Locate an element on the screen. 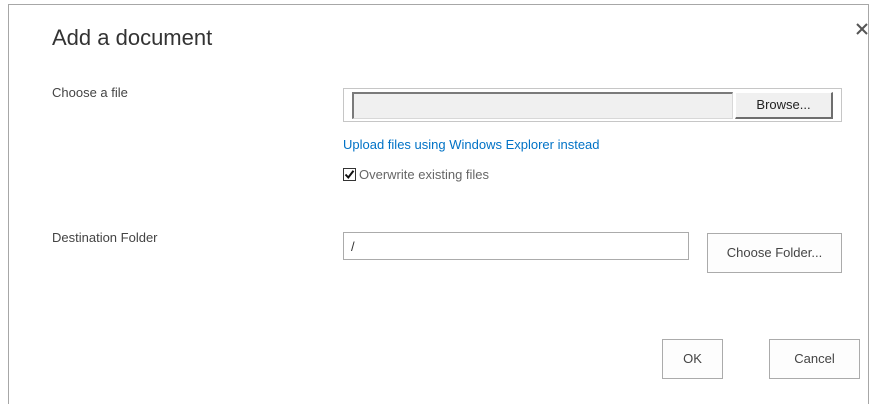 This screenshot has width=871, height=404. ok-button: OK is located at coordinates (692, 359).